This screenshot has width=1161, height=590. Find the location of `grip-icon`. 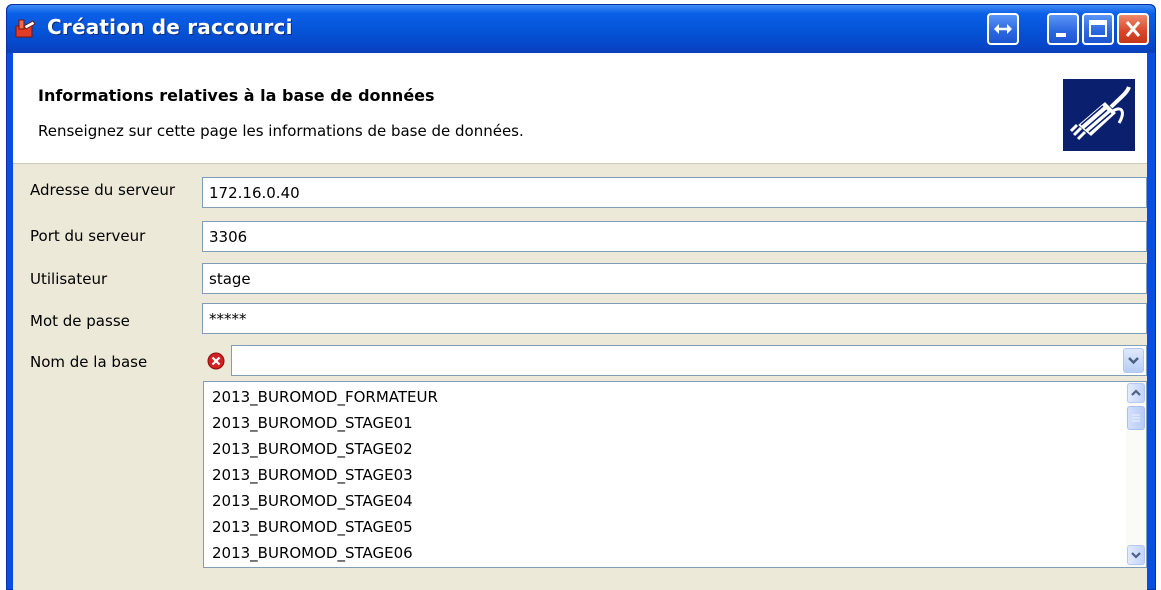

grip-icon is located at coordinates (1136, 418).